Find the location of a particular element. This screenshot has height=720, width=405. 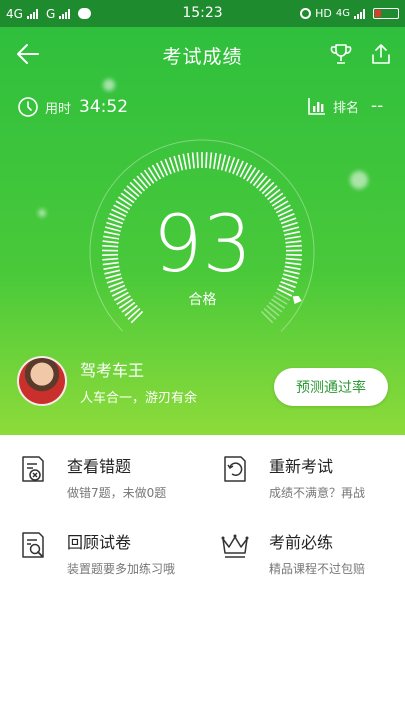

action-text: 重新考试 成绩不满意？再战 is located at coordinates (317, 477).